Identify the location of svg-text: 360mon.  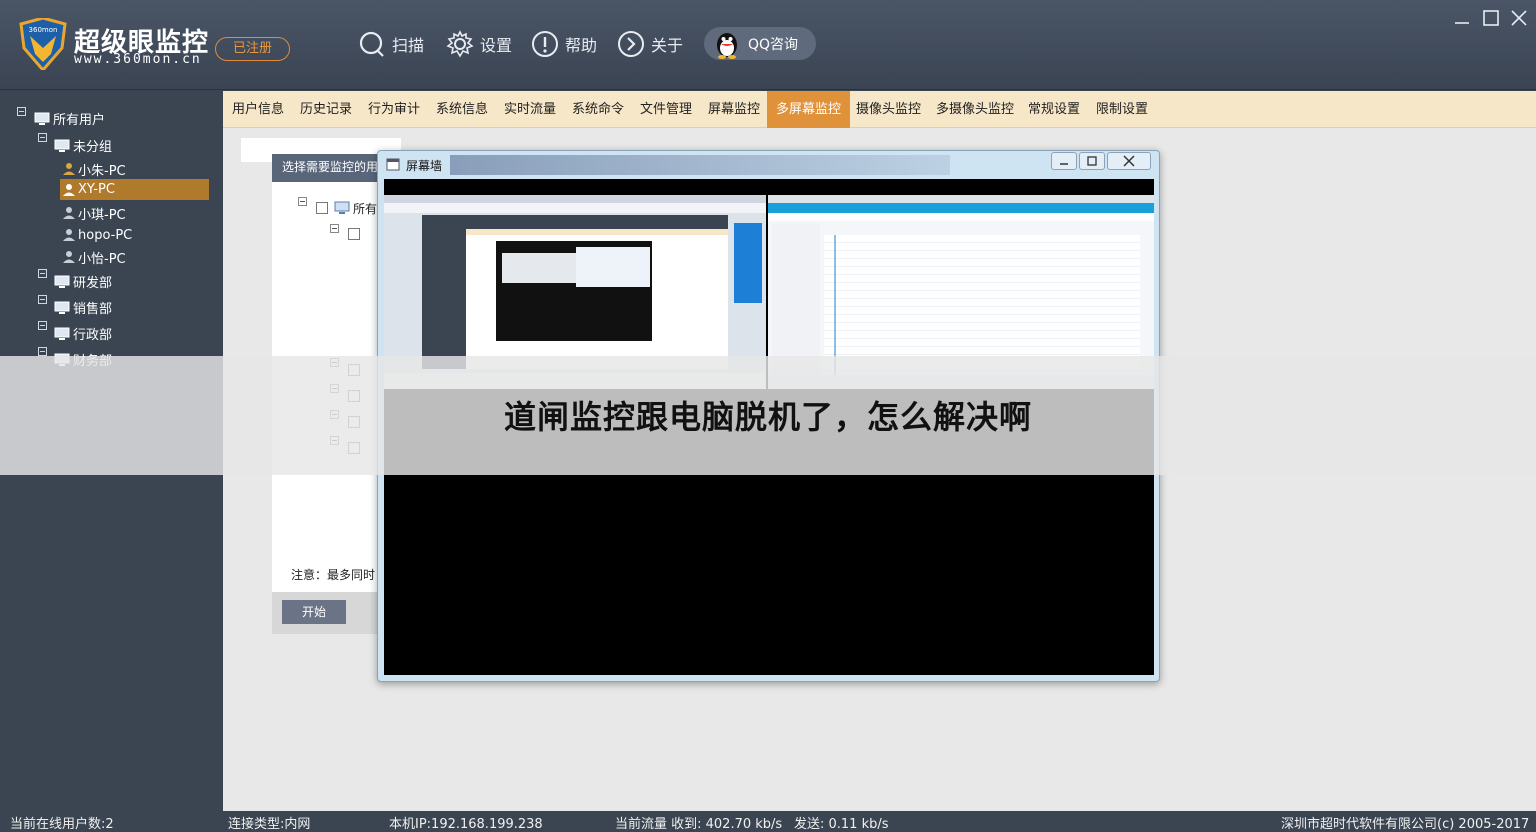
(43, 30).